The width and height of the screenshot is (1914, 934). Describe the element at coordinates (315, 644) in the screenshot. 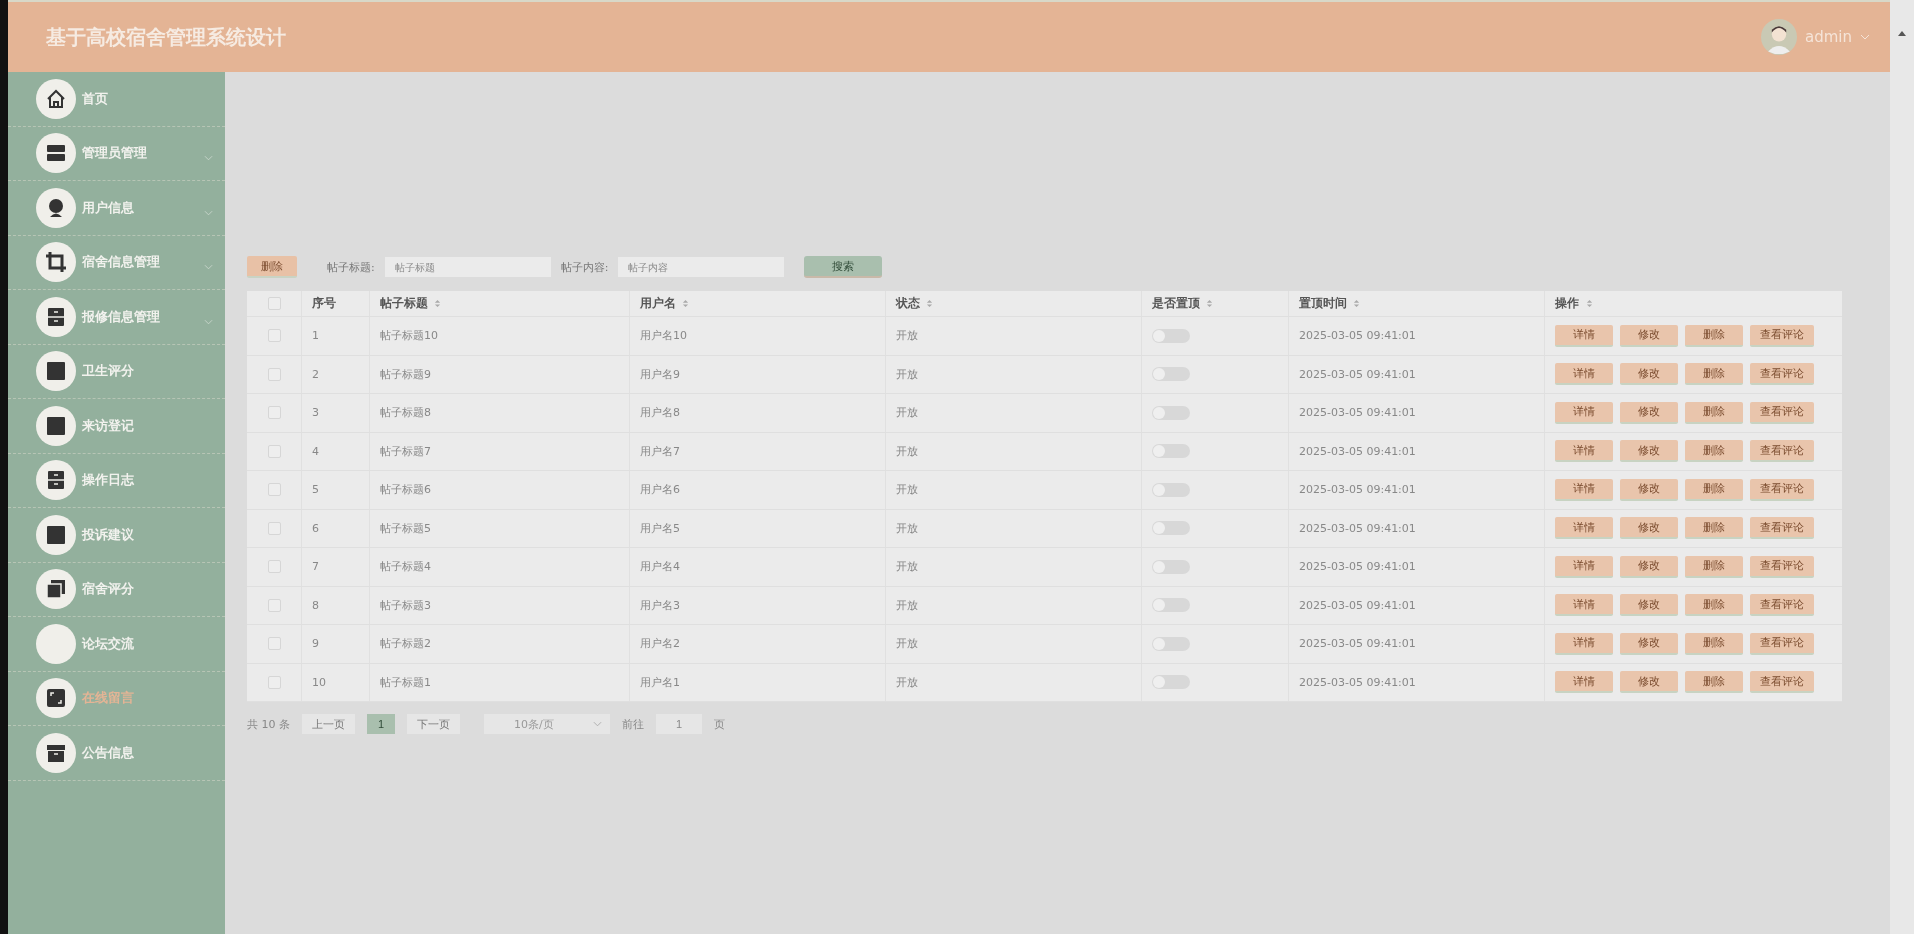

I see `table-cell: 9` at that location.